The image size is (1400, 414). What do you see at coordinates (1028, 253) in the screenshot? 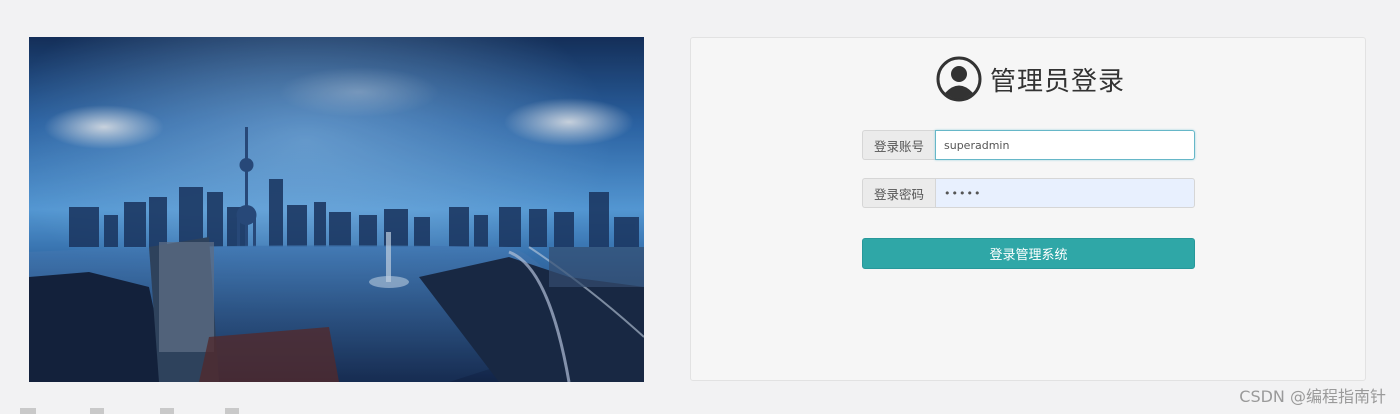
I see `login-submit-button: 登录管理系统` at bounding box center [1028, 253].